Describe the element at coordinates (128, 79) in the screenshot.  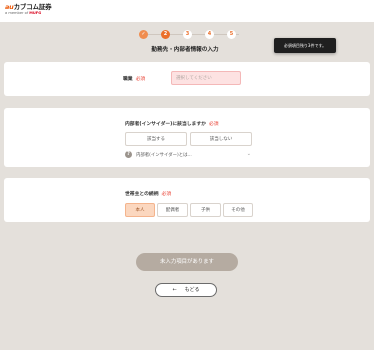
I see `occupation-label-text: 職業` at that location.